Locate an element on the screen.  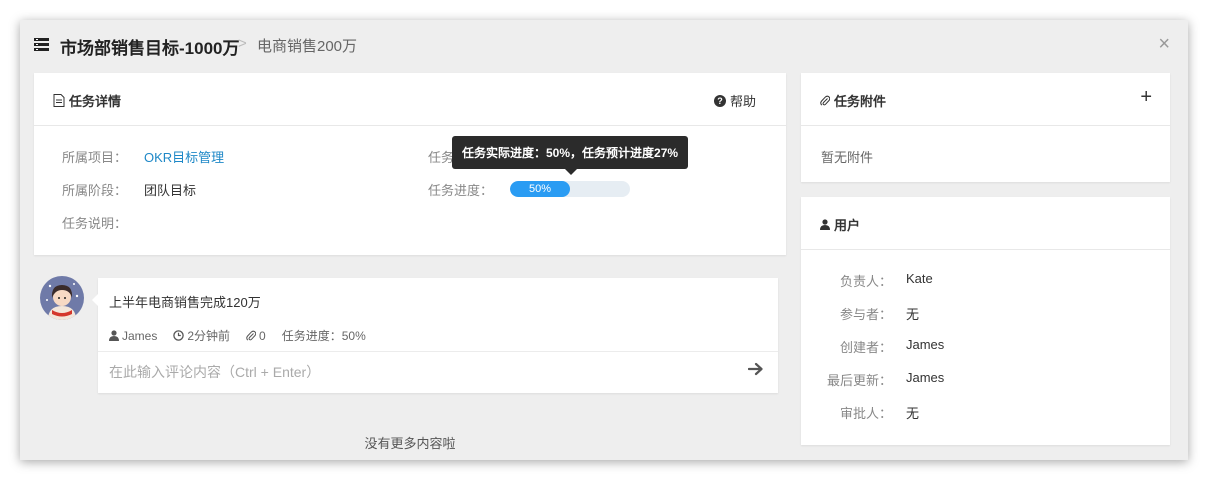
stage-label: 所属阶段： is located at coordinates (95, 190).